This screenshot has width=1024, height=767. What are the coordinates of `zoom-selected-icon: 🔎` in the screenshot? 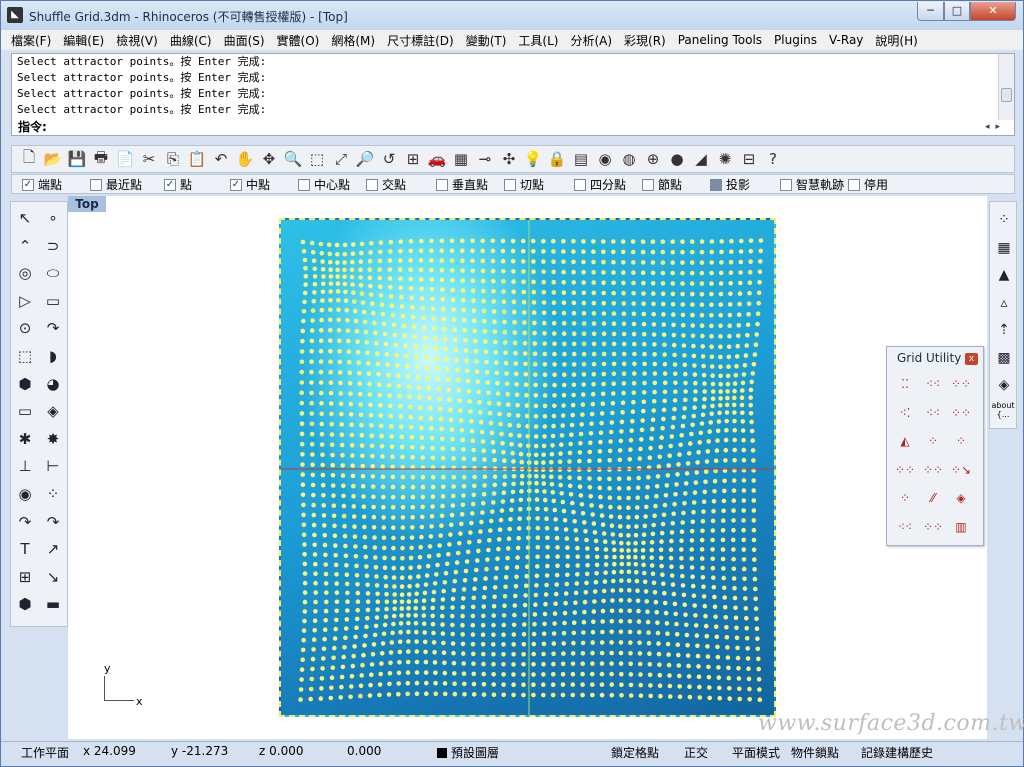 It's located at (365, 159).